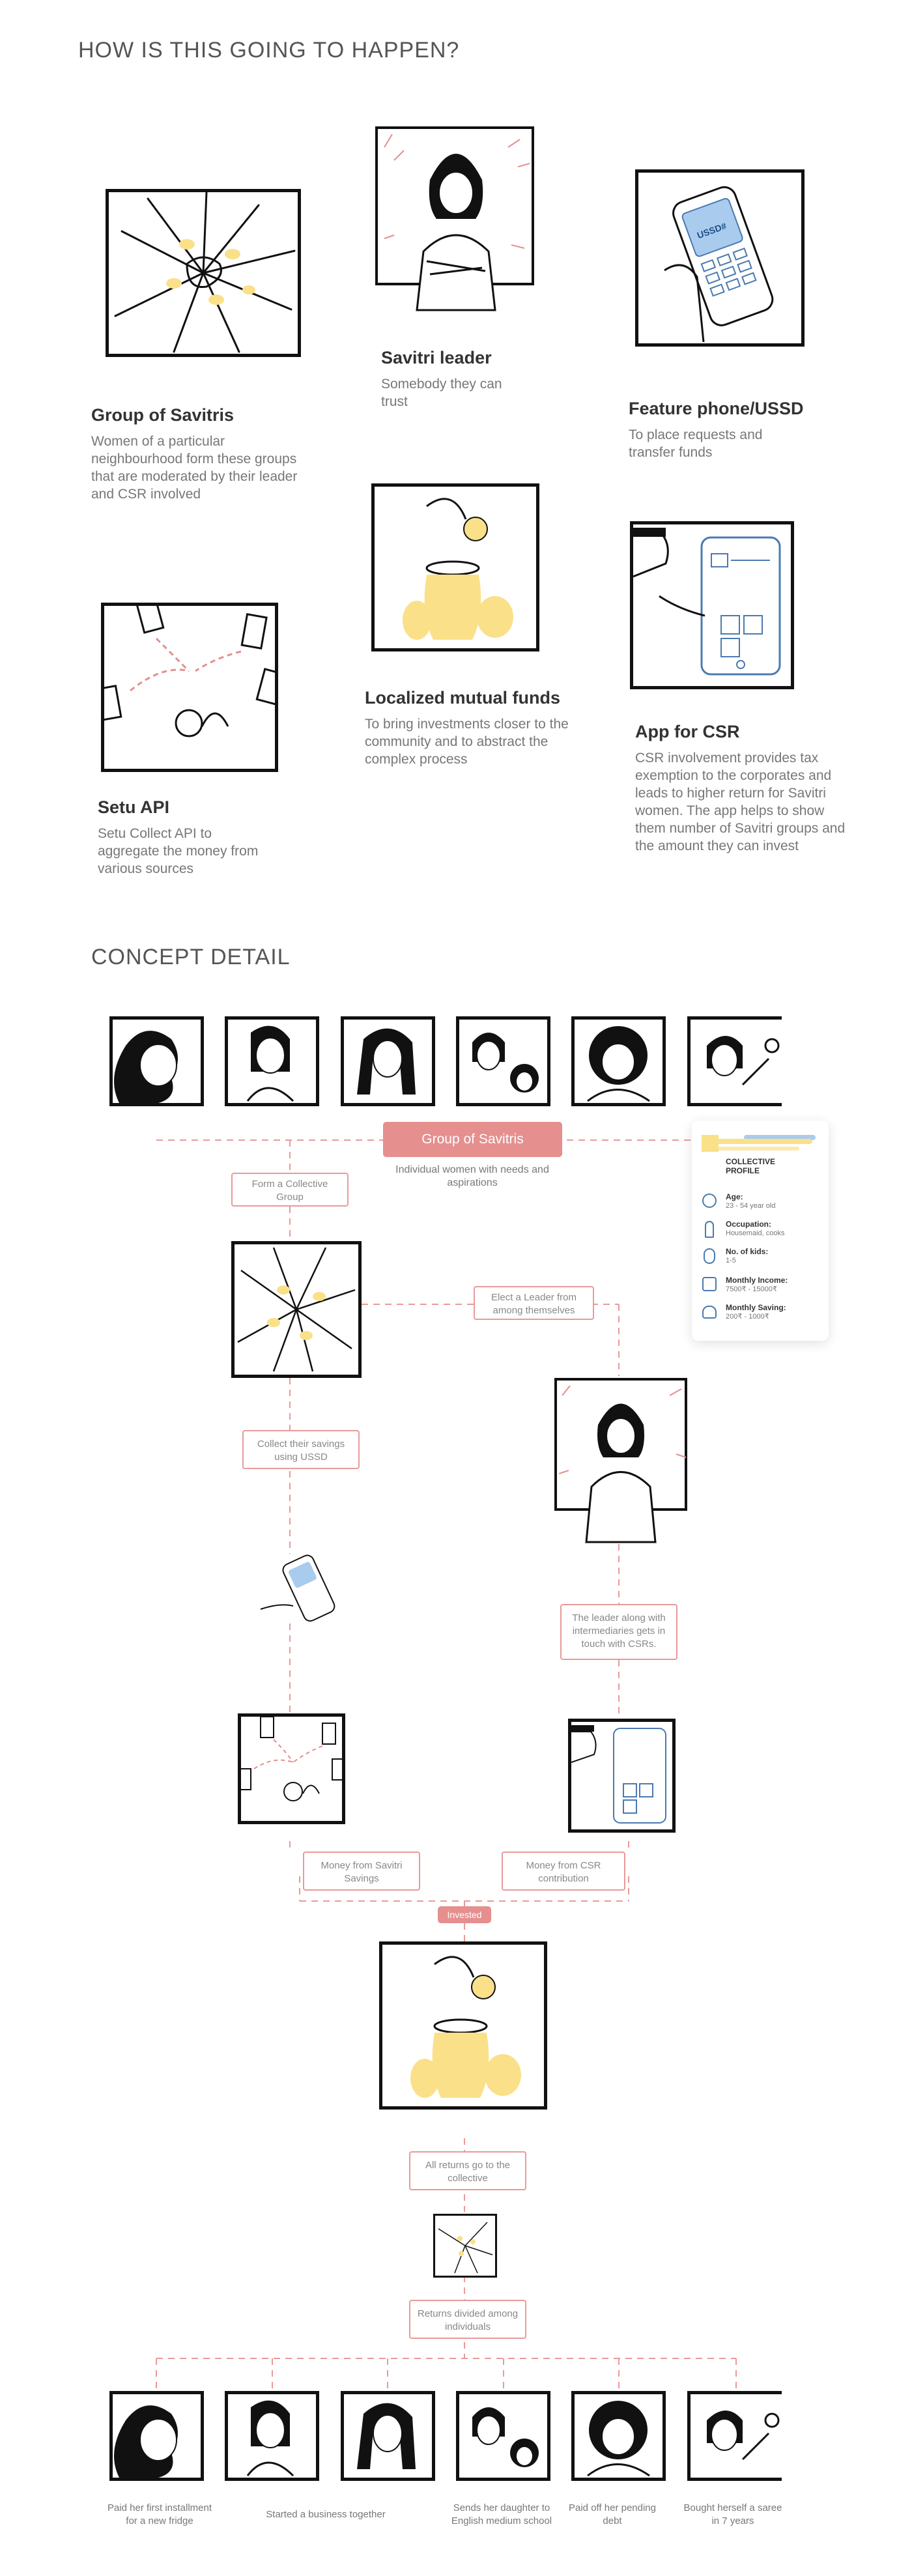 The height and width of the screenshot is (2576, 912). What do you see at coordinates (362, 1871) in the screenshot?
I see `step-money-savitri: Money from Savitri Savings` at bounding box center [362, 1871].